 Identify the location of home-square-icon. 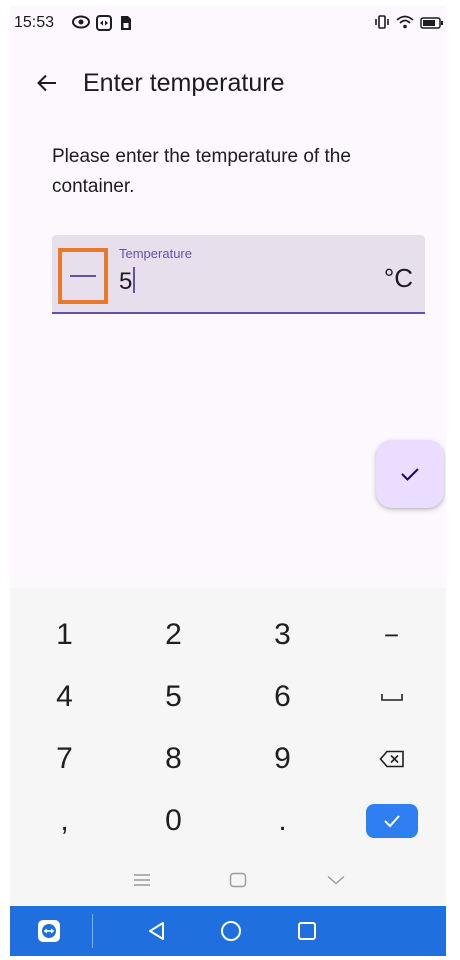
(238, 880).